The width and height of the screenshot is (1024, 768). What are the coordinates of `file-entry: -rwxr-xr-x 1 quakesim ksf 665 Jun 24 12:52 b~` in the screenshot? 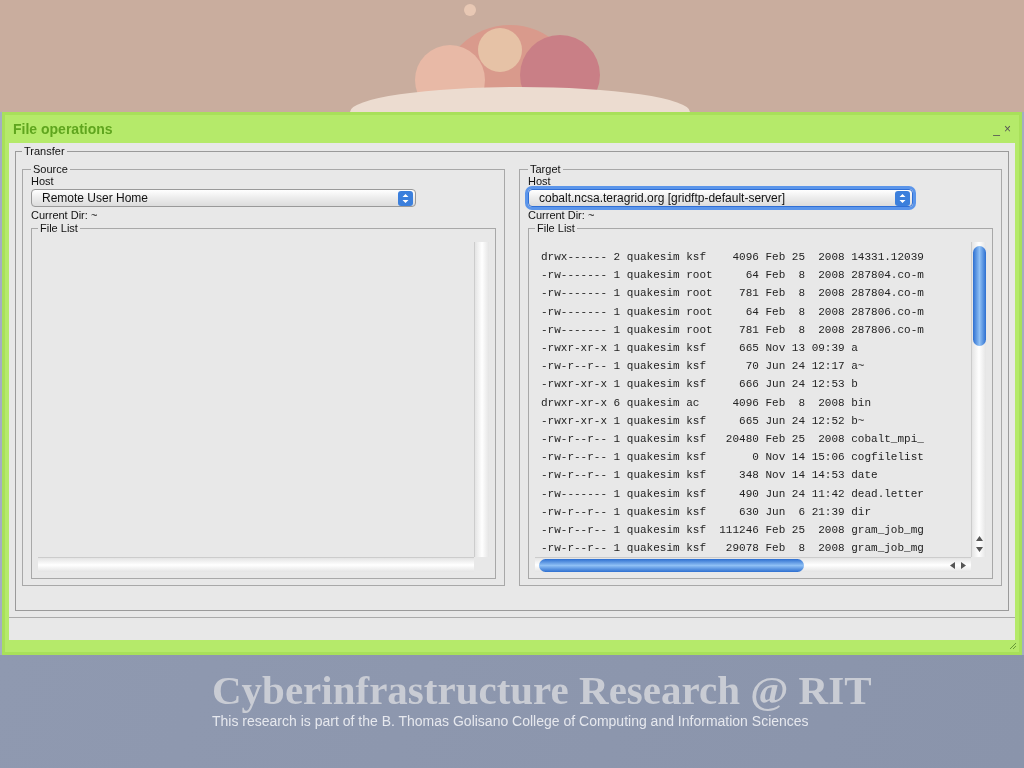 It's located at (756, 421).